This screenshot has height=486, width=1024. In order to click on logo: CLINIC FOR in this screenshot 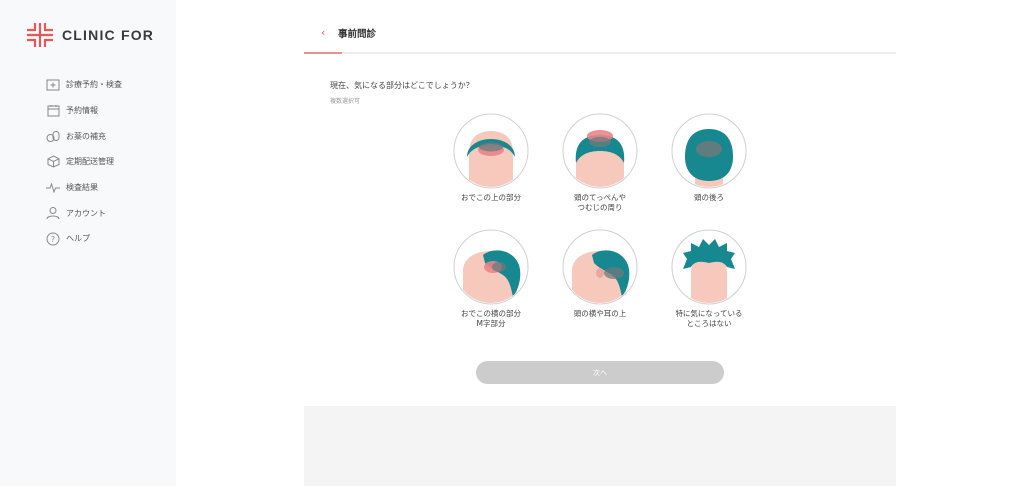, I will do `click(90, 35)`.